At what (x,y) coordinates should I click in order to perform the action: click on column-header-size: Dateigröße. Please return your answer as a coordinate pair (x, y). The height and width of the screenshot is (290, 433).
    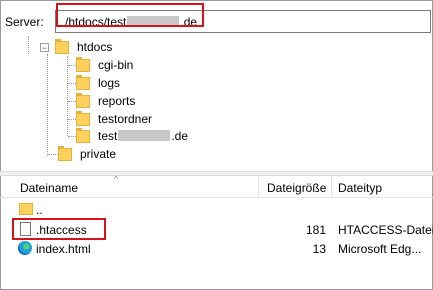
    Looking at the image, I should click on (296, 188).